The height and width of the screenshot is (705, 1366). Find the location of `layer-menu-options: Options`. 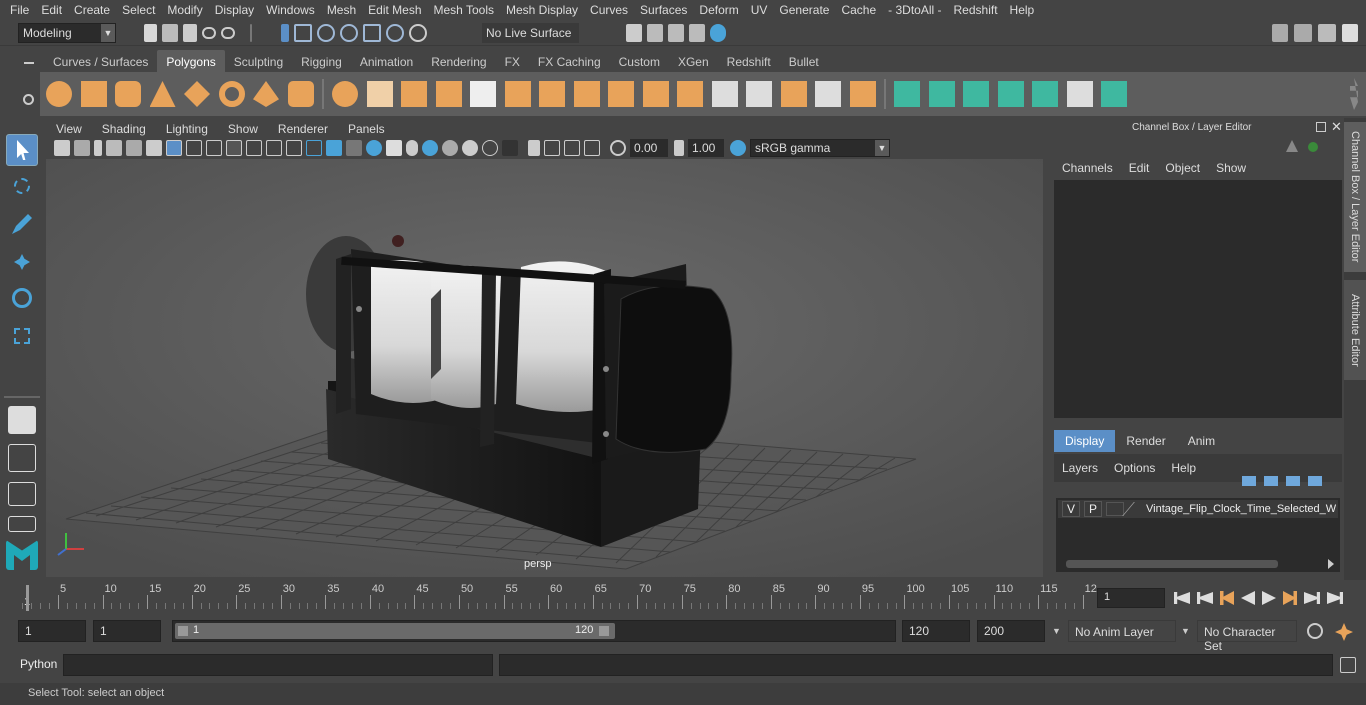

layer-menu-options: Options is located at coordinates (1134, 468).